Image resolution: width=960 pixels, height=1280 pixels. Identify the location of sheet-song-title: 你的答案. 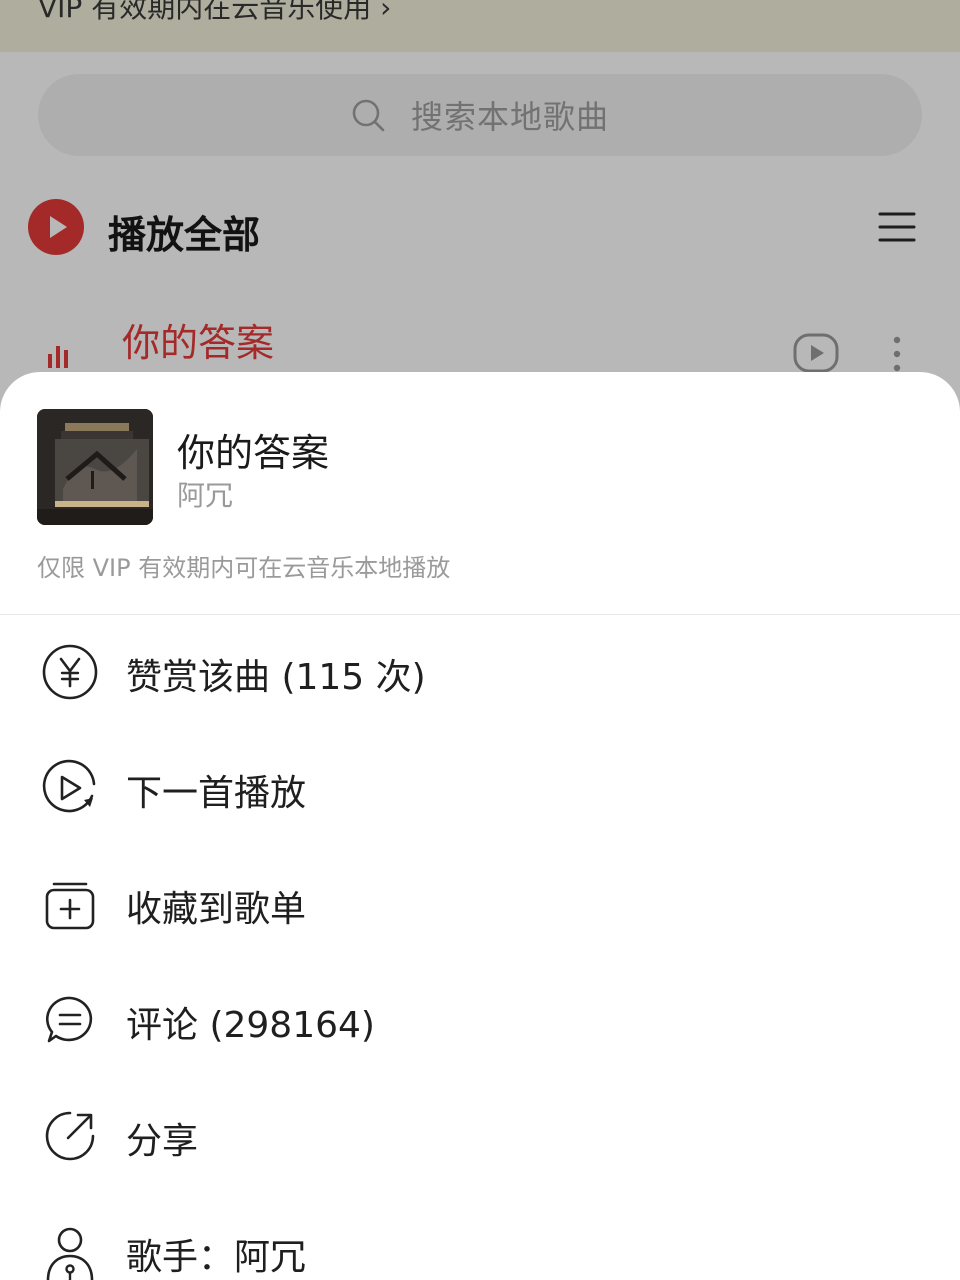
(253, 453).